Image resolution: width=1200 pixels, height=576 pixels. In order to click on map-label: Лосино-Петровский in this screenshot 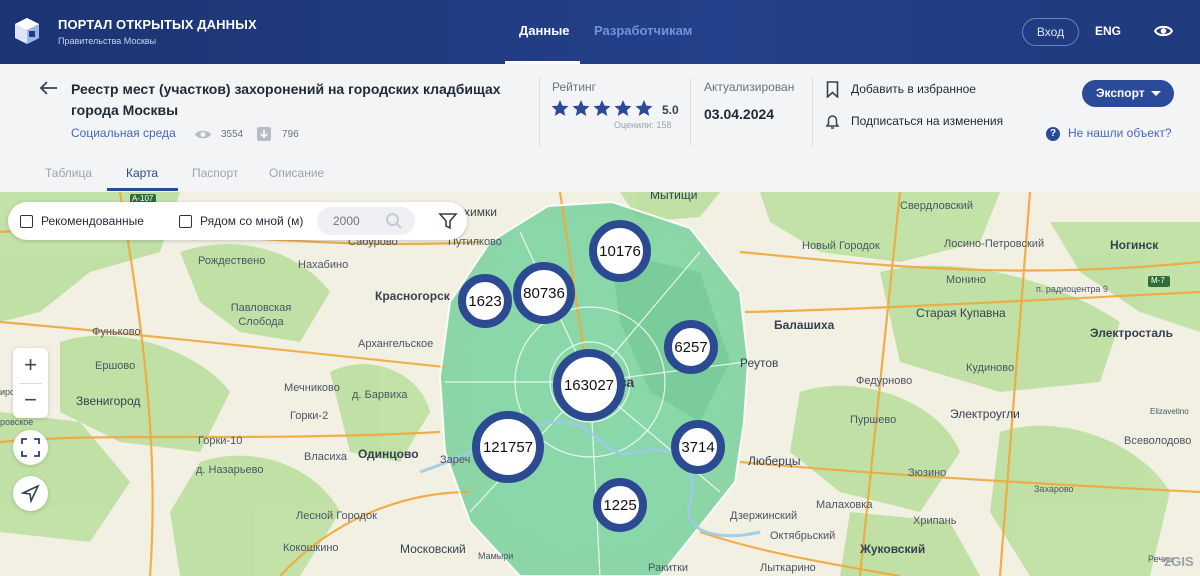, I will do `click(994, 244)`.